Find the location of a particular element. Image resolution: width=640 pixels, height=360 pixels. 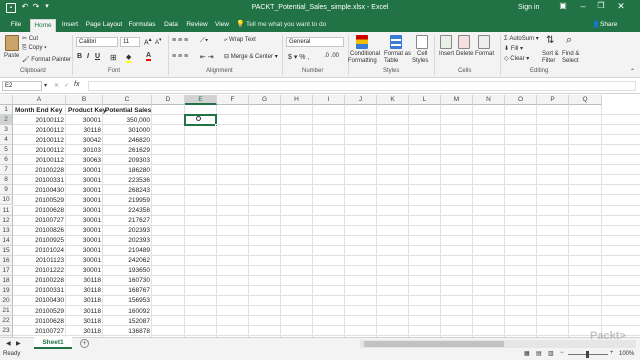

column-header-f: F is located at coordinates (233, 100).